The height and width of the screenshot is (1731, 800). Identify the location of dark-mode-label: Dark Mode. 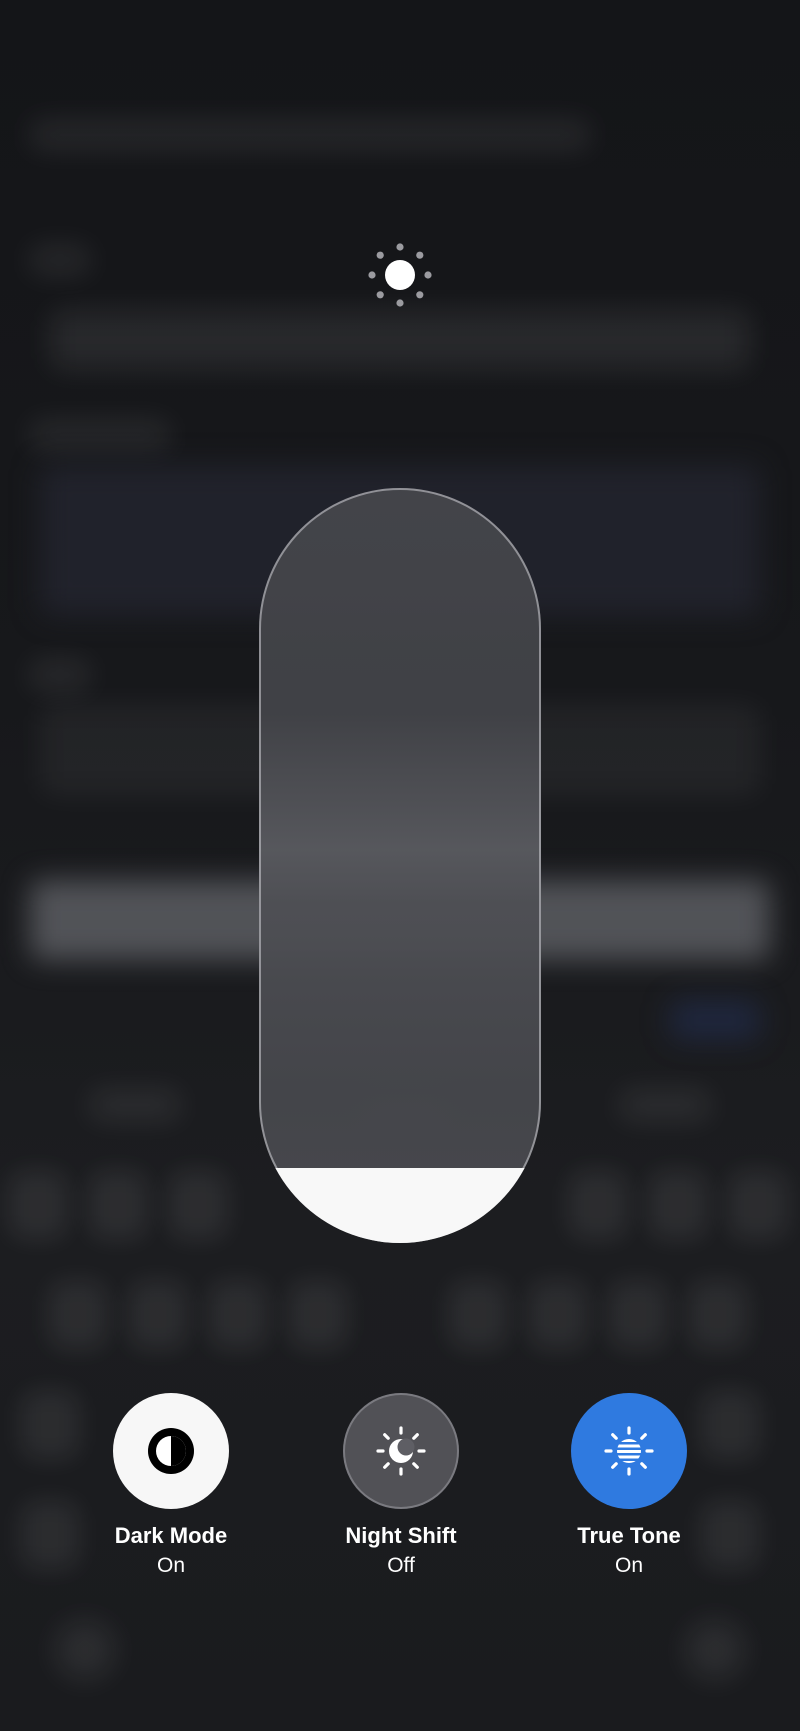
(171, 1535).